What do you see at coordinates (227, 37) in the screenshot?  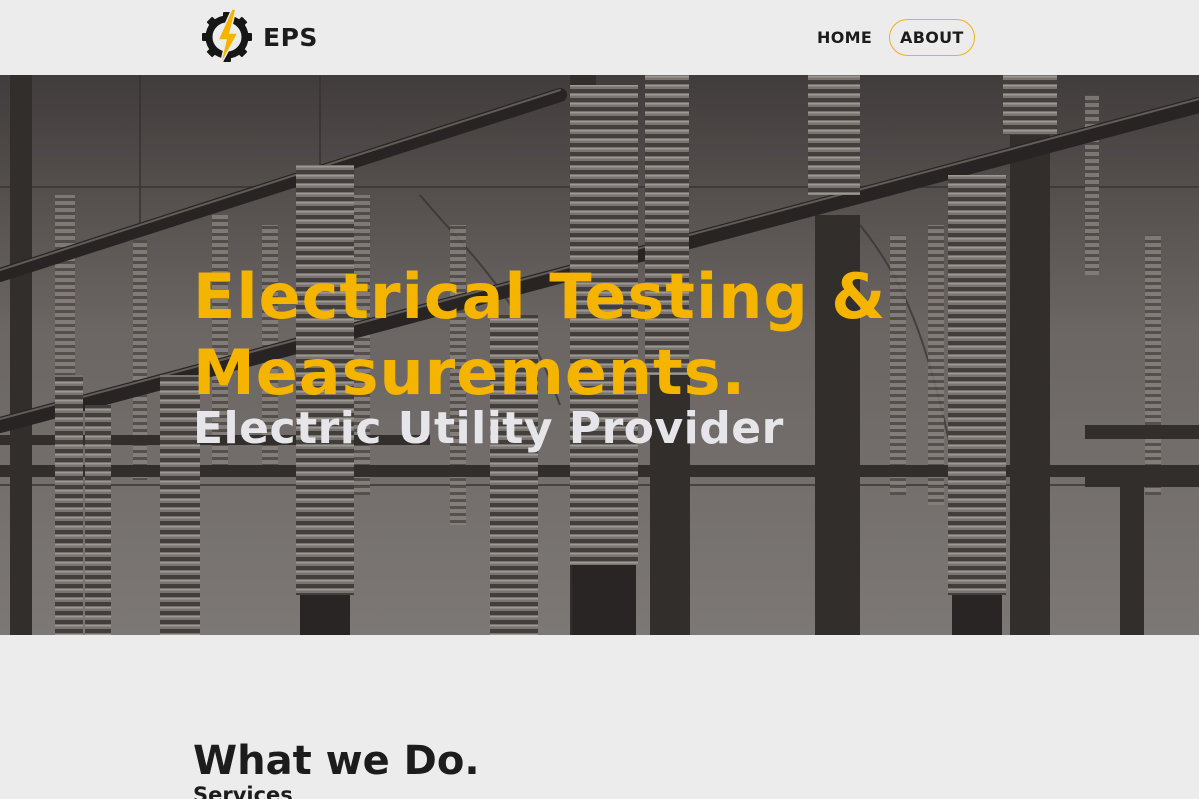 I see `gear-bolt-logo-icon` at bounding box center [227, 37].